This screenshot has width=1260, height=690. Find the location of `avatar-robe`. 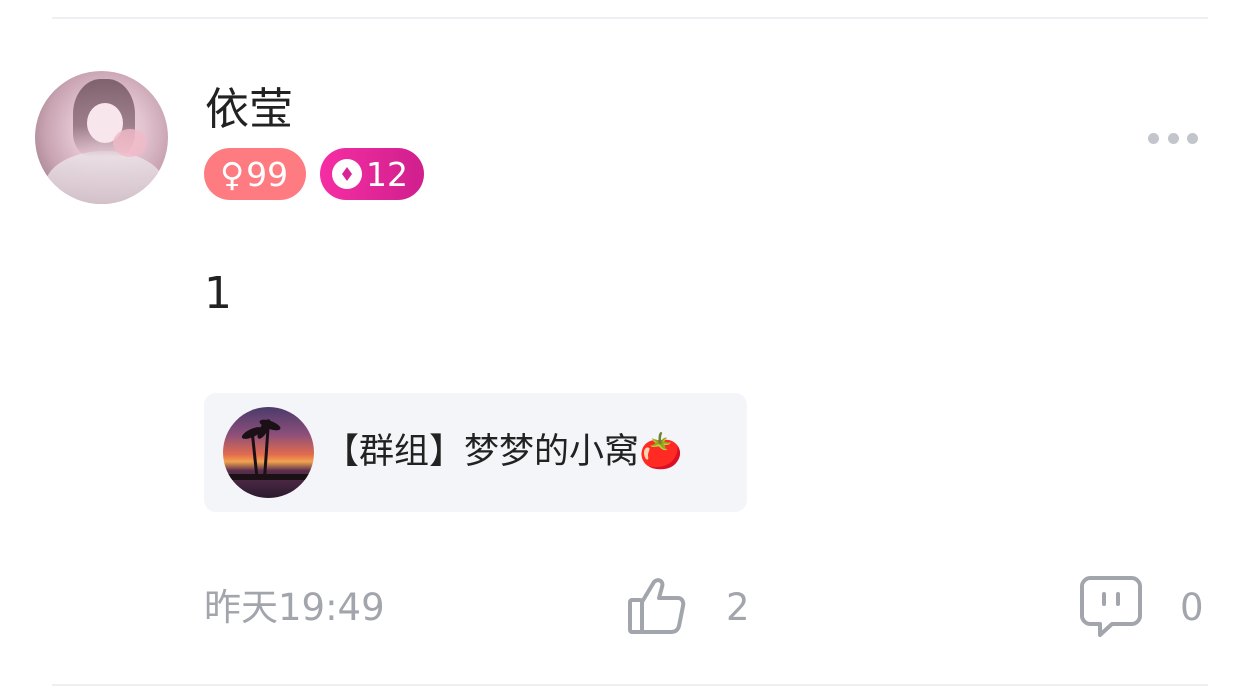

avatar-robe is located at coordinates (105, 177).